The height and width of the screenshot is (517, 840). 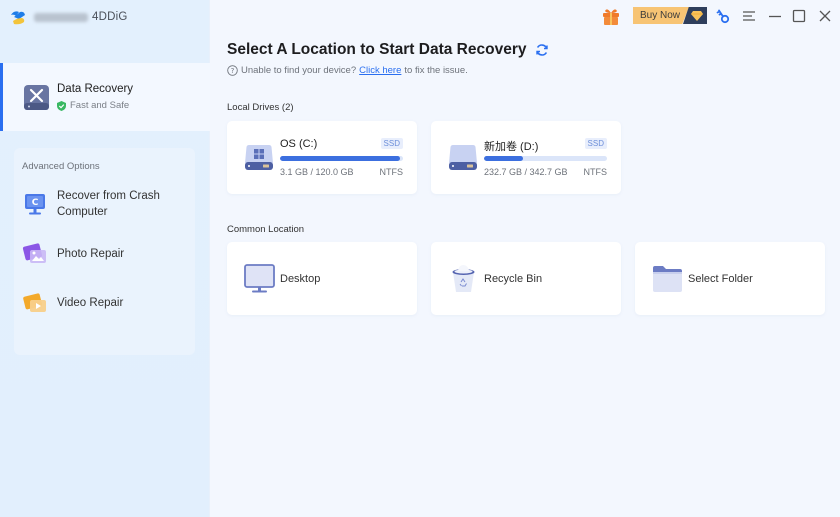 I want to click on folder-icon, so click(x=667, y=279).